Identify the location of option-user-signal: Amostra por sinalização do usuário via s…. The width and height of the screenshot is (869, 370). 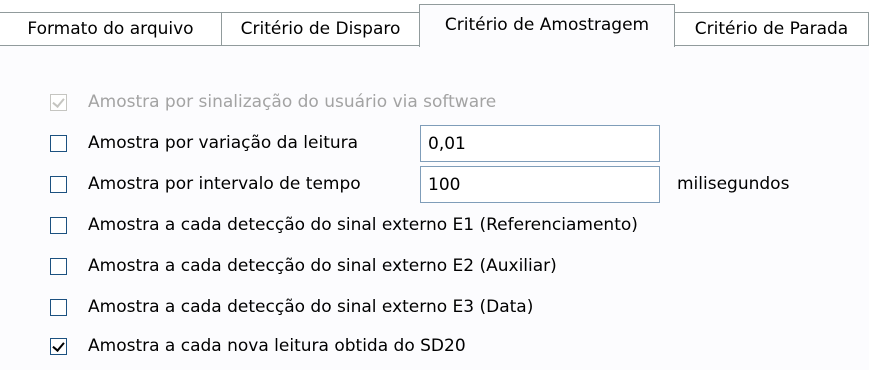
(273, 102).